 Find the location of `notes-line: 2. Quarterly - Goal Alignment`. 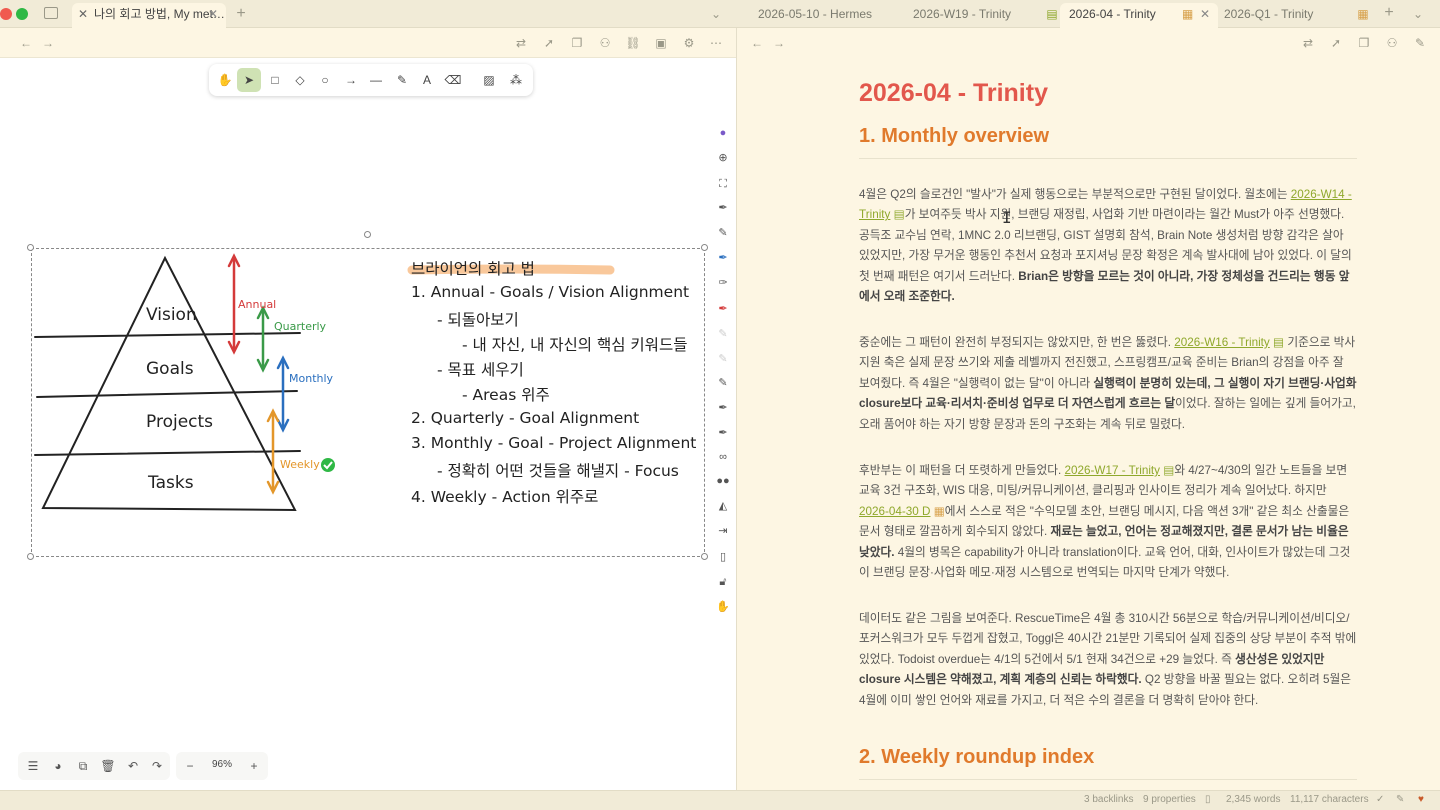

notes-line: 2. Quarterly - Goal Alignment is located at coordinates (525, 418).